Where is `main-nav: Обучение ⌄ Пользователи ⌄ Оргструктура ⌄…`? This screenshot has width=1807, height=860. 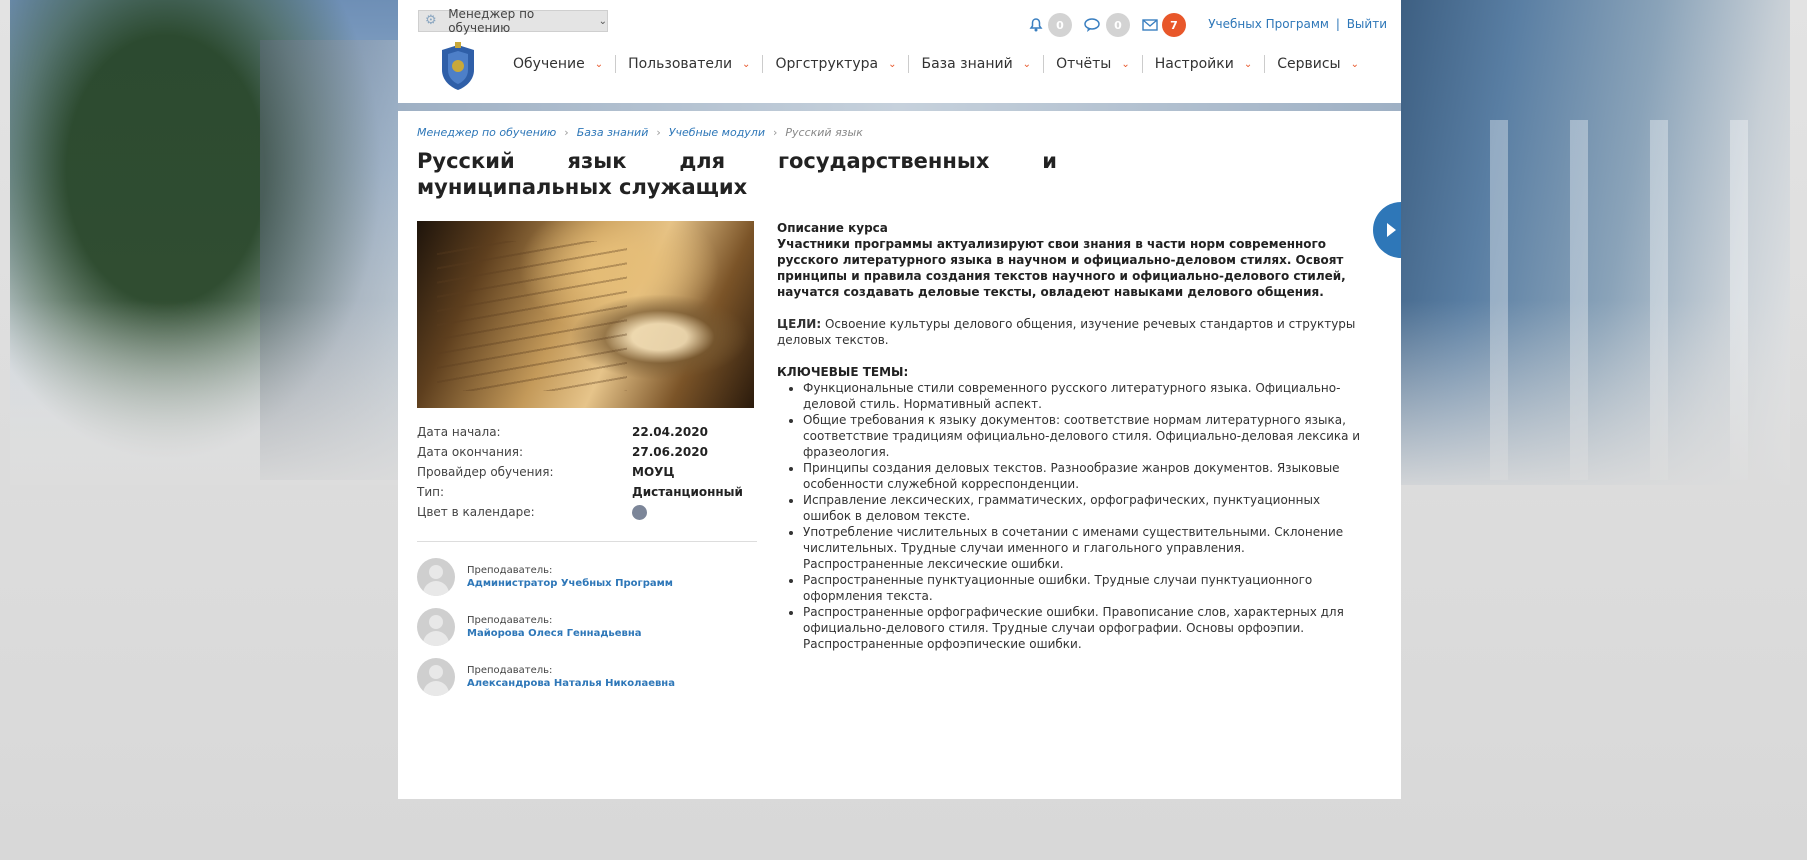 main-nav: Обучение ⌄ Пользователи ⌄ Оргструктура ⌄… is located at coordinates (942, 64).